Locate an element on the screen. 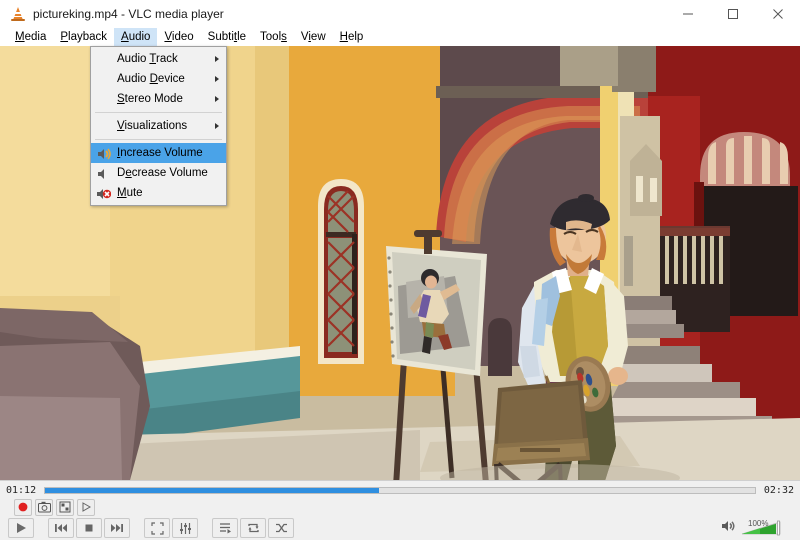 This screenshot has height=541, width=800. menu-item-label: Mute is located at coordinates (130, 193).